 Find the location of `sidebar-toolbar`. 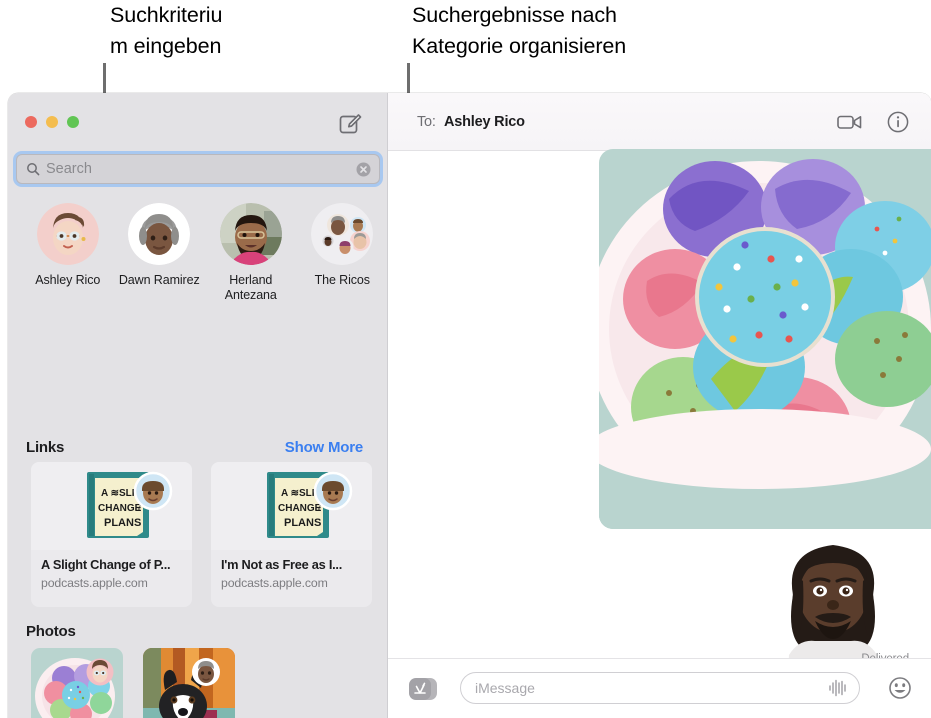

sidebar-toolbar is located at coordinates (197, 122).